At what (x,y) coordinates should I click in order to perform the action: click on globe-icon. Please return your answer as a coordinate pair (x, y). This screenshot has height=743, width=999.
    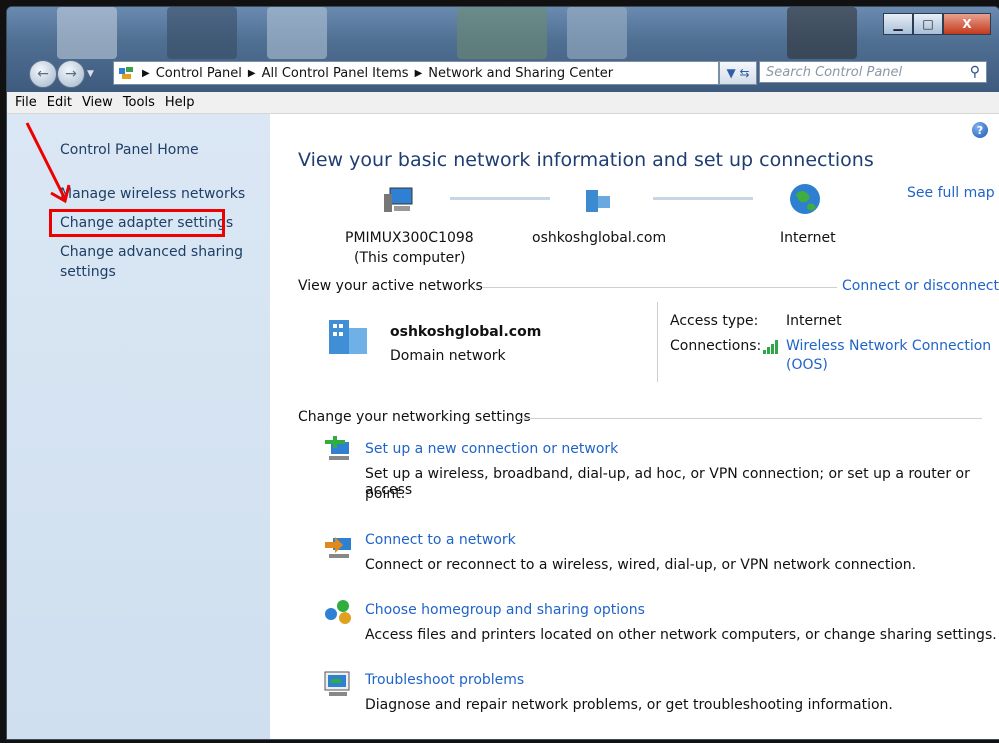
    Looking at the image, I should click on (805, 199).